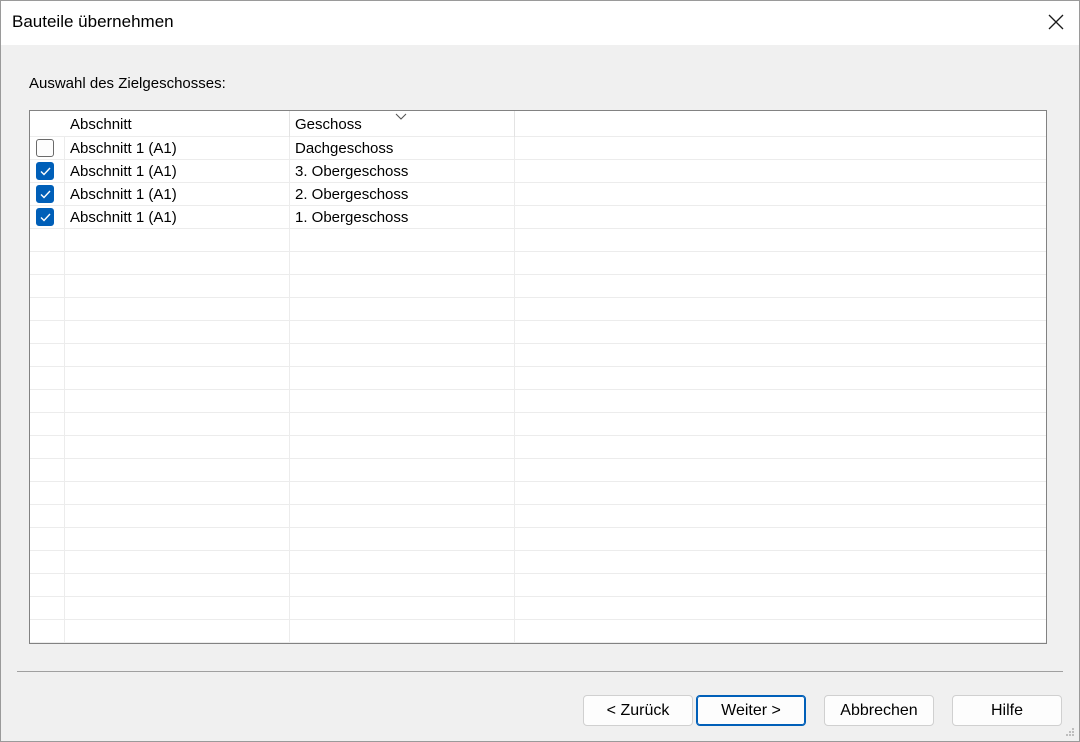 The width and height of the screenshot is (1080, 742). What do you see at coordinates (538, 194) in the screenshot?
I see `table-row: Abschnitt 1 (A1) 2. Obergeschoss` at bounding box center [538, 194].